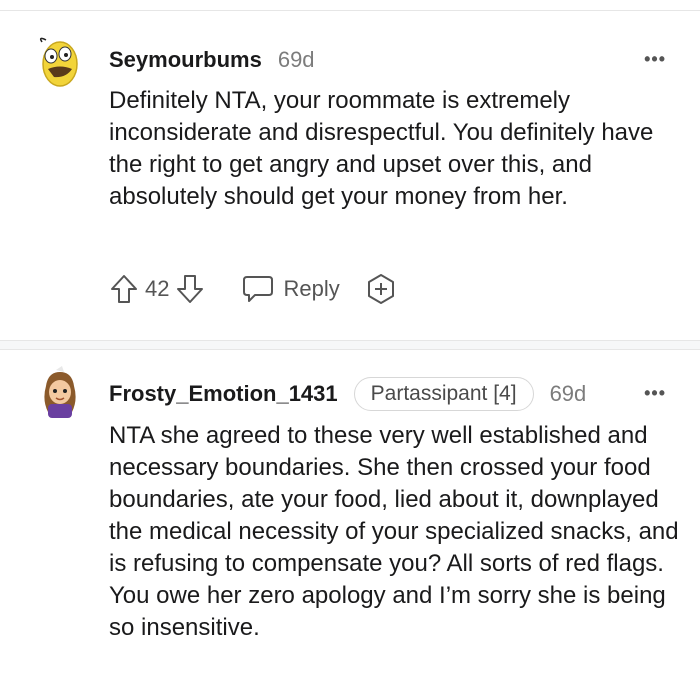 The width and height of the screenshot is (700, 700). I want to click on comment-header: Seymourbums 69d, so click(212, 60).